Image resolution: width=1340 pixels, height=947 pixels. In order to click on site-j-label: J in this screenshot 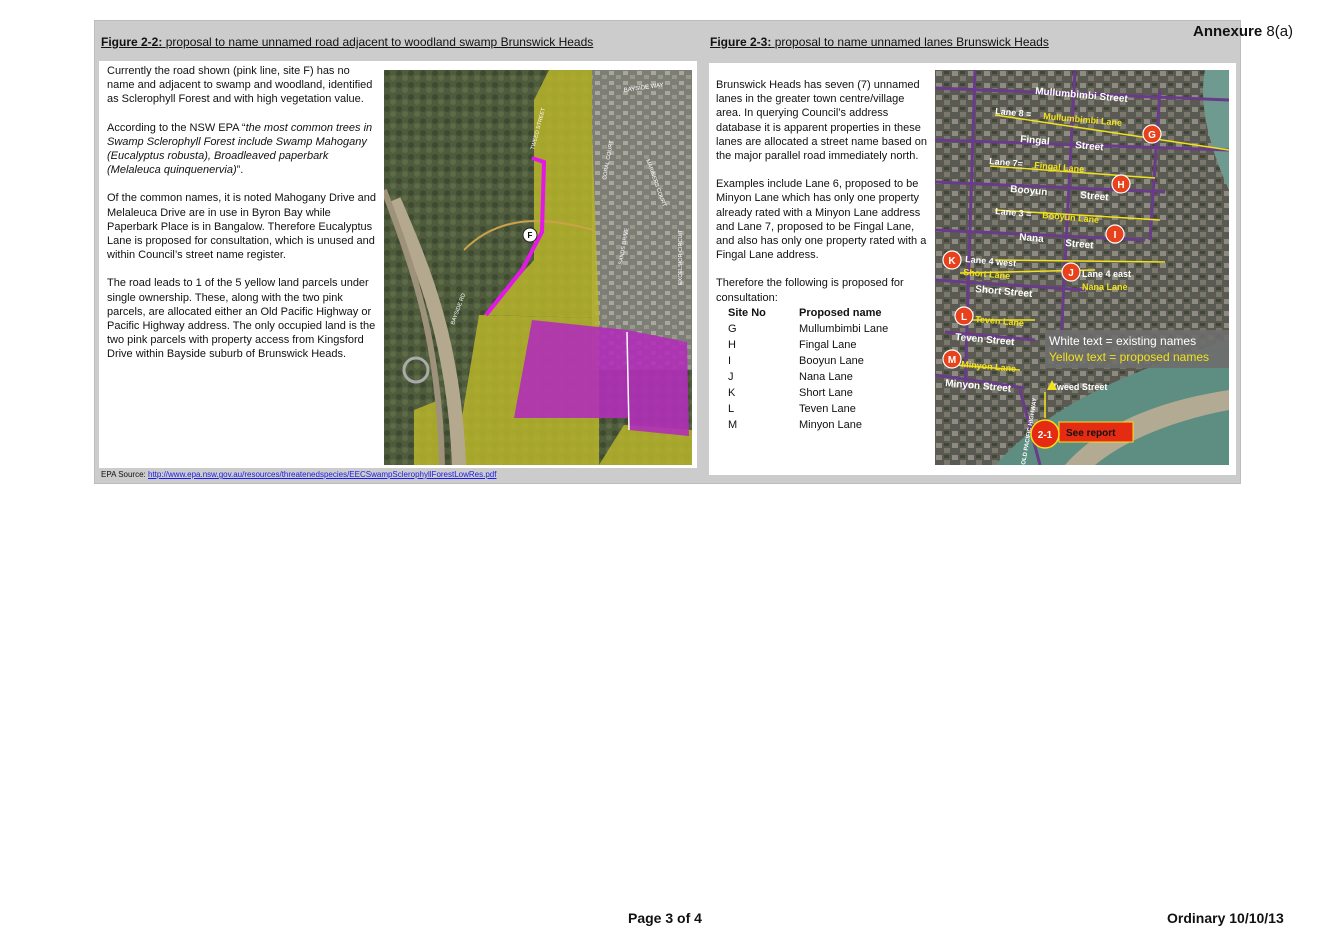, I will do `click(1071, 273)`.